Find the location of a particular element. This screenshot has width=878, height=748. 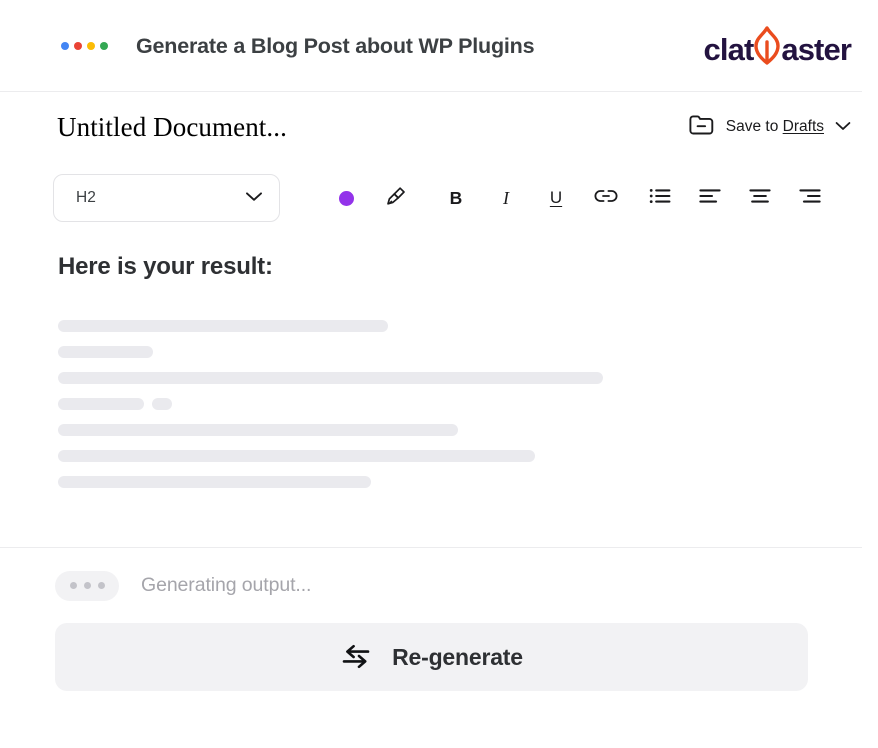

document-header: Untitled Document... Save to Drafts is located at coordinates (439, 127).